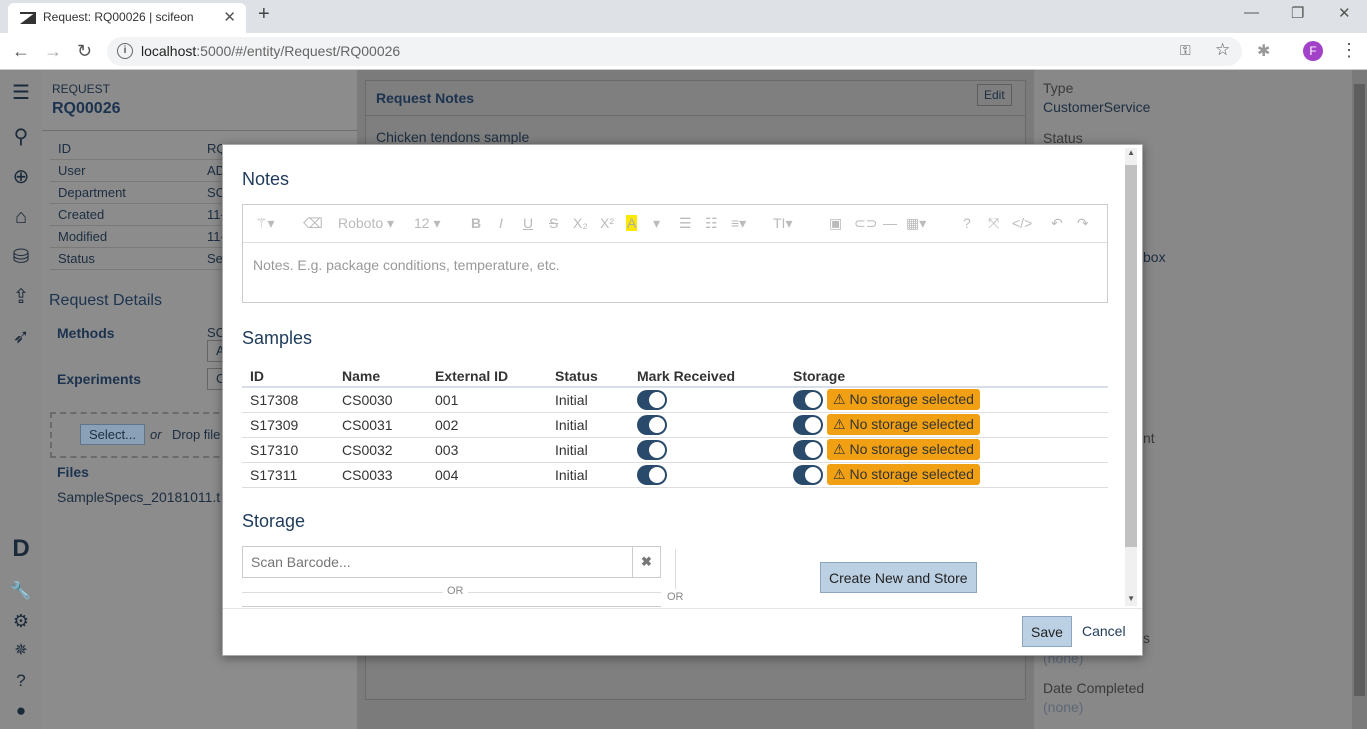 This screenshot has height=729, width=1367. What do you see at coordinates (21, 337) in the screenshot?
I see `rocket-icon: ➶` at bounding box center [21, 337].